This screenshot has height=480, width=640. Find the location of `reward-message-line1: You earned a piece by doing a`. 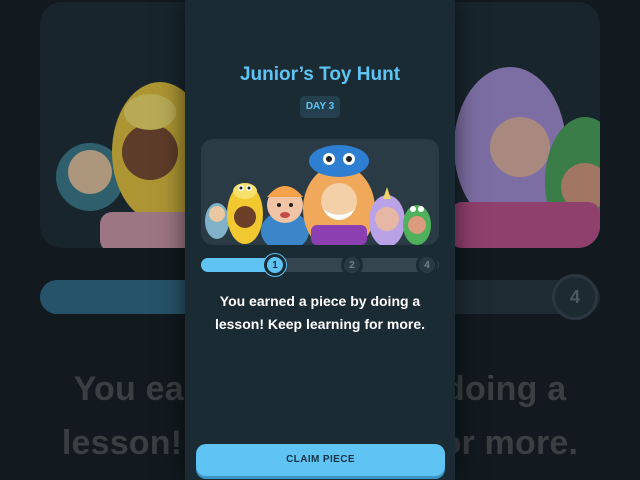

reward-message-line1: You earned a piece by doing a is located at coordinates (320, 301).